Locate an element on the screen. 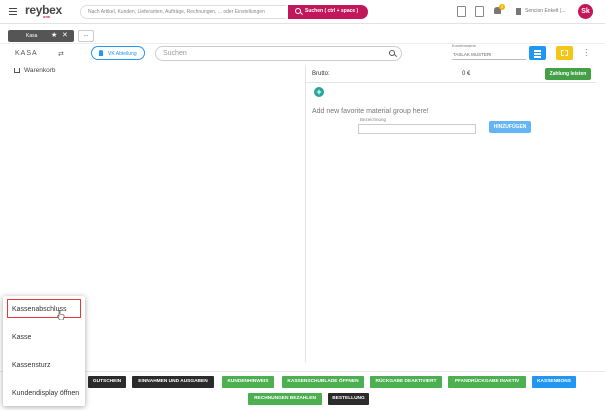 The image size is (605, 410). global-search-button: Suchen ( ctrl + space ) is located at coordinates (328, 12).